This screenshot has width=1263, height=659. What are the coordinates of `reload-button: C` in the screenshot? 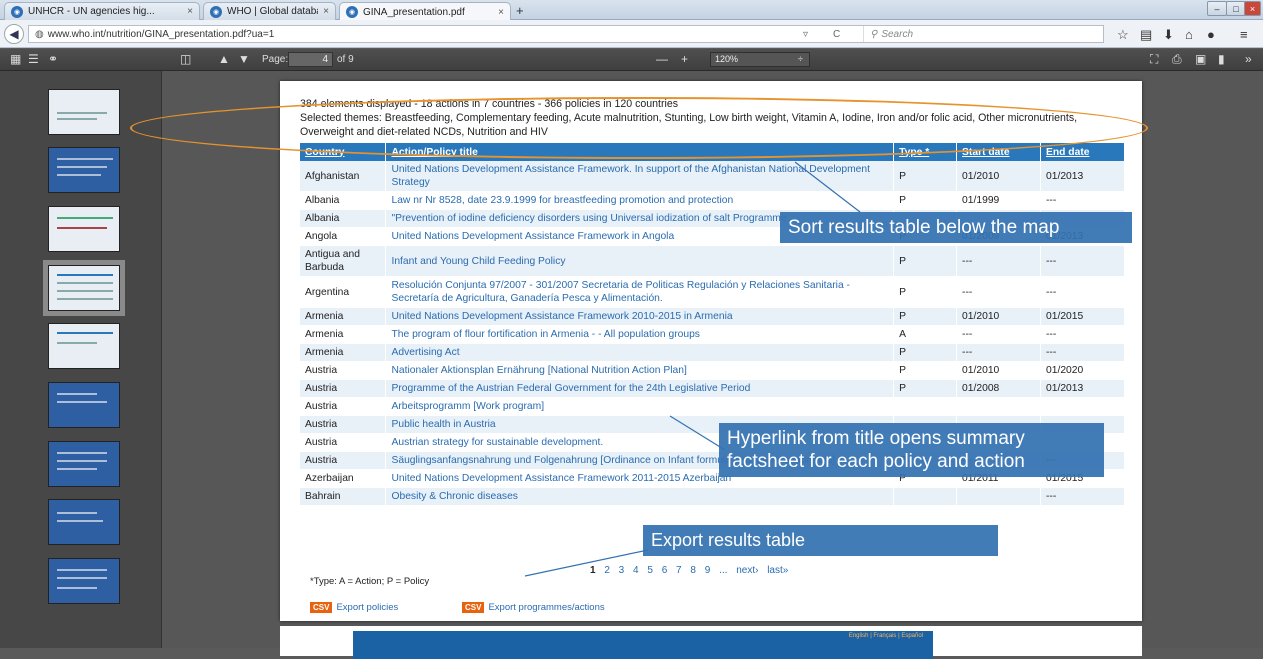 It's located at (848, 34).